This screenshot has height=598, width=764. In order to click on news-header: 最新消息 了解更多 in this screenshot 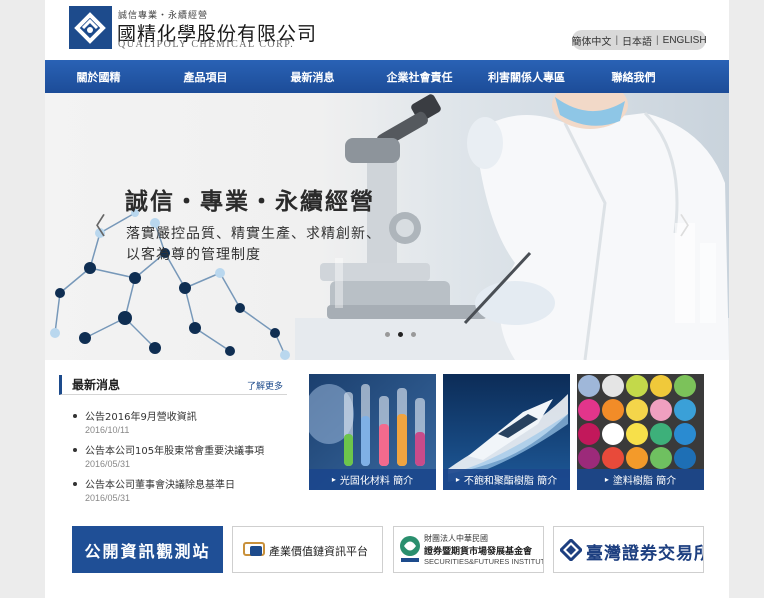, I will do `click(173, 385)`.